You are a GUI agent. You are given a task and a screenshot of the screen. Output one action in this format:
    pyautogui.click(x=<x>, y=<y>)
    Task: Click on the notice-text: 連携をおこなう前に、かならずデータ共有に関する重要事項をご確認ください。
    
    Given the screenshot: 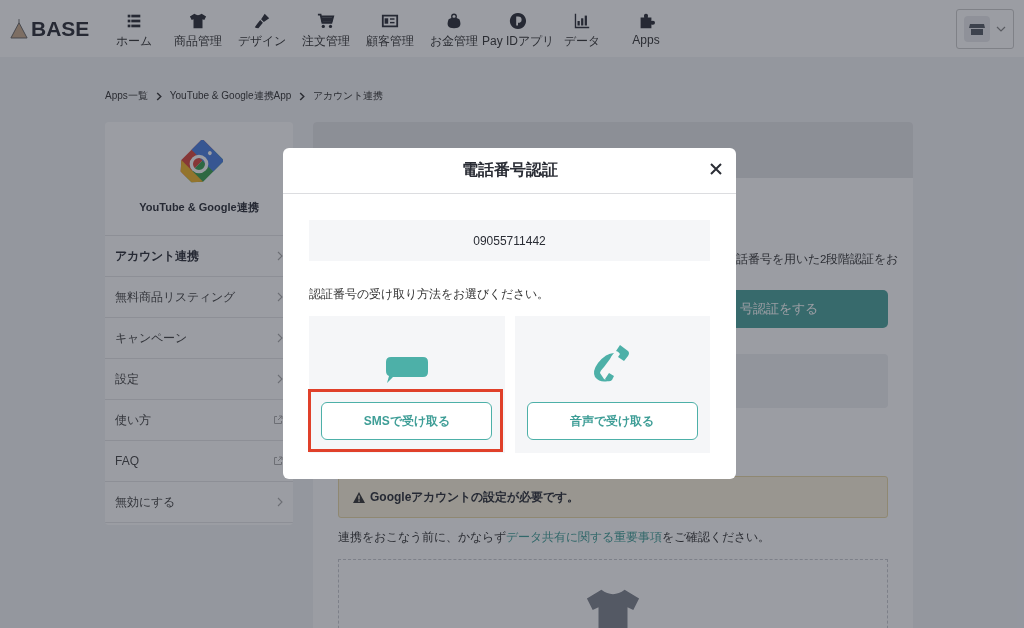 What is the action you would take?
    pyautogui.click(x=554, y=537)
    